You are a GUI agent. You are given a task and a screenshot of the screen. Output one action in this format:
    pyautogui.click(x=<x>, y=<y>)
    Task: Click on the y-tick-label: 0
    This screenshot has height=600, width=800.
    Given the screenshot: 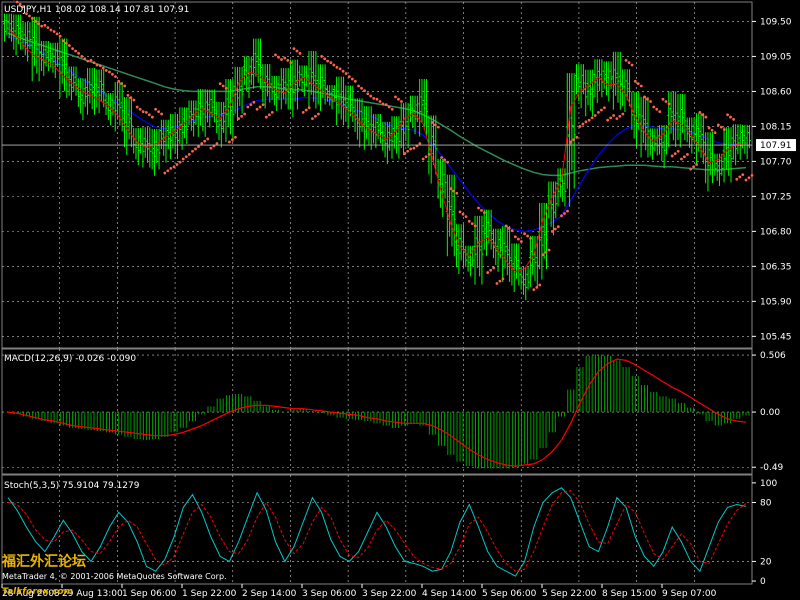 What is the action you would take?
    pyautogui.click(x=763, y=582)
    